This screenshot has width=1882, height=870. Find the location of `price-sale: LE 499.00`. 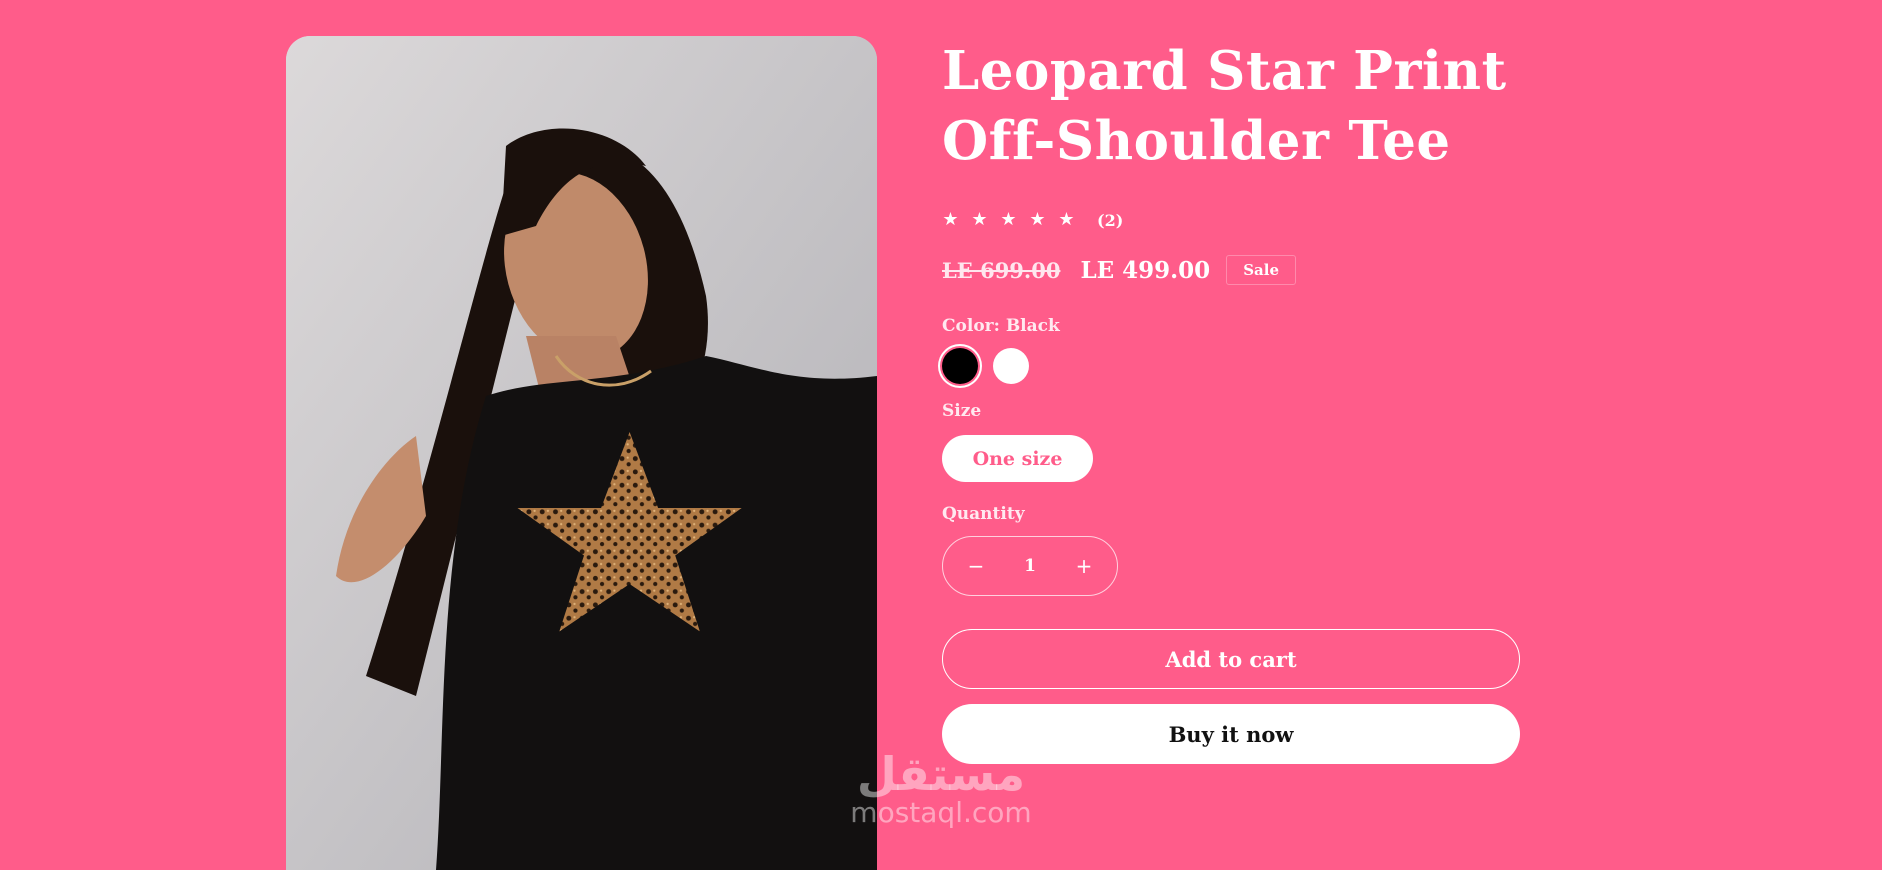

price-sale: LE 499.00 is located at coordinates (1145, 270).